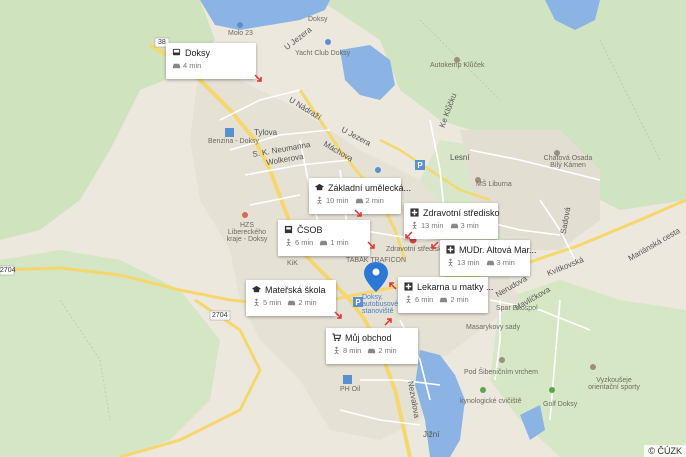  What do you see at coordinates (337, 200) in the screenshot?
I see `walk-time: 10 min` at bounding box center [337, 200].